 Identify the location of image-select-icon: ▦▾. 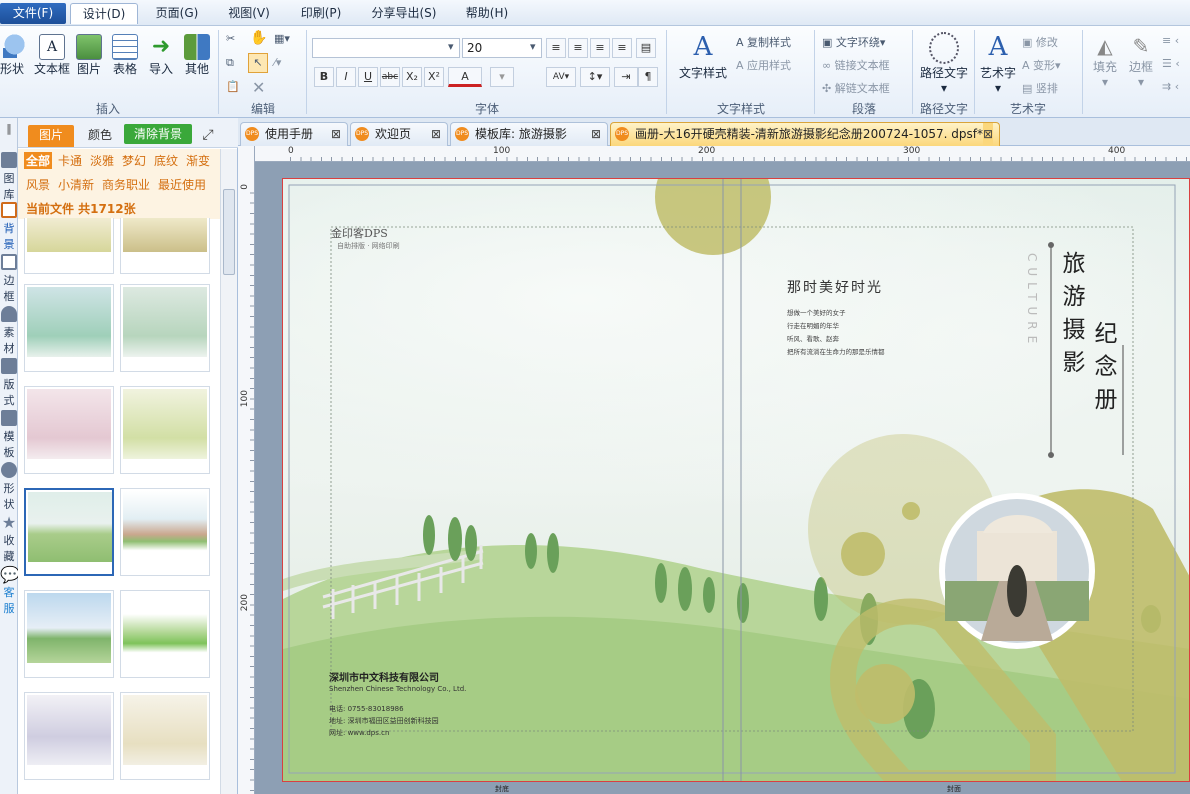
(282, 38).